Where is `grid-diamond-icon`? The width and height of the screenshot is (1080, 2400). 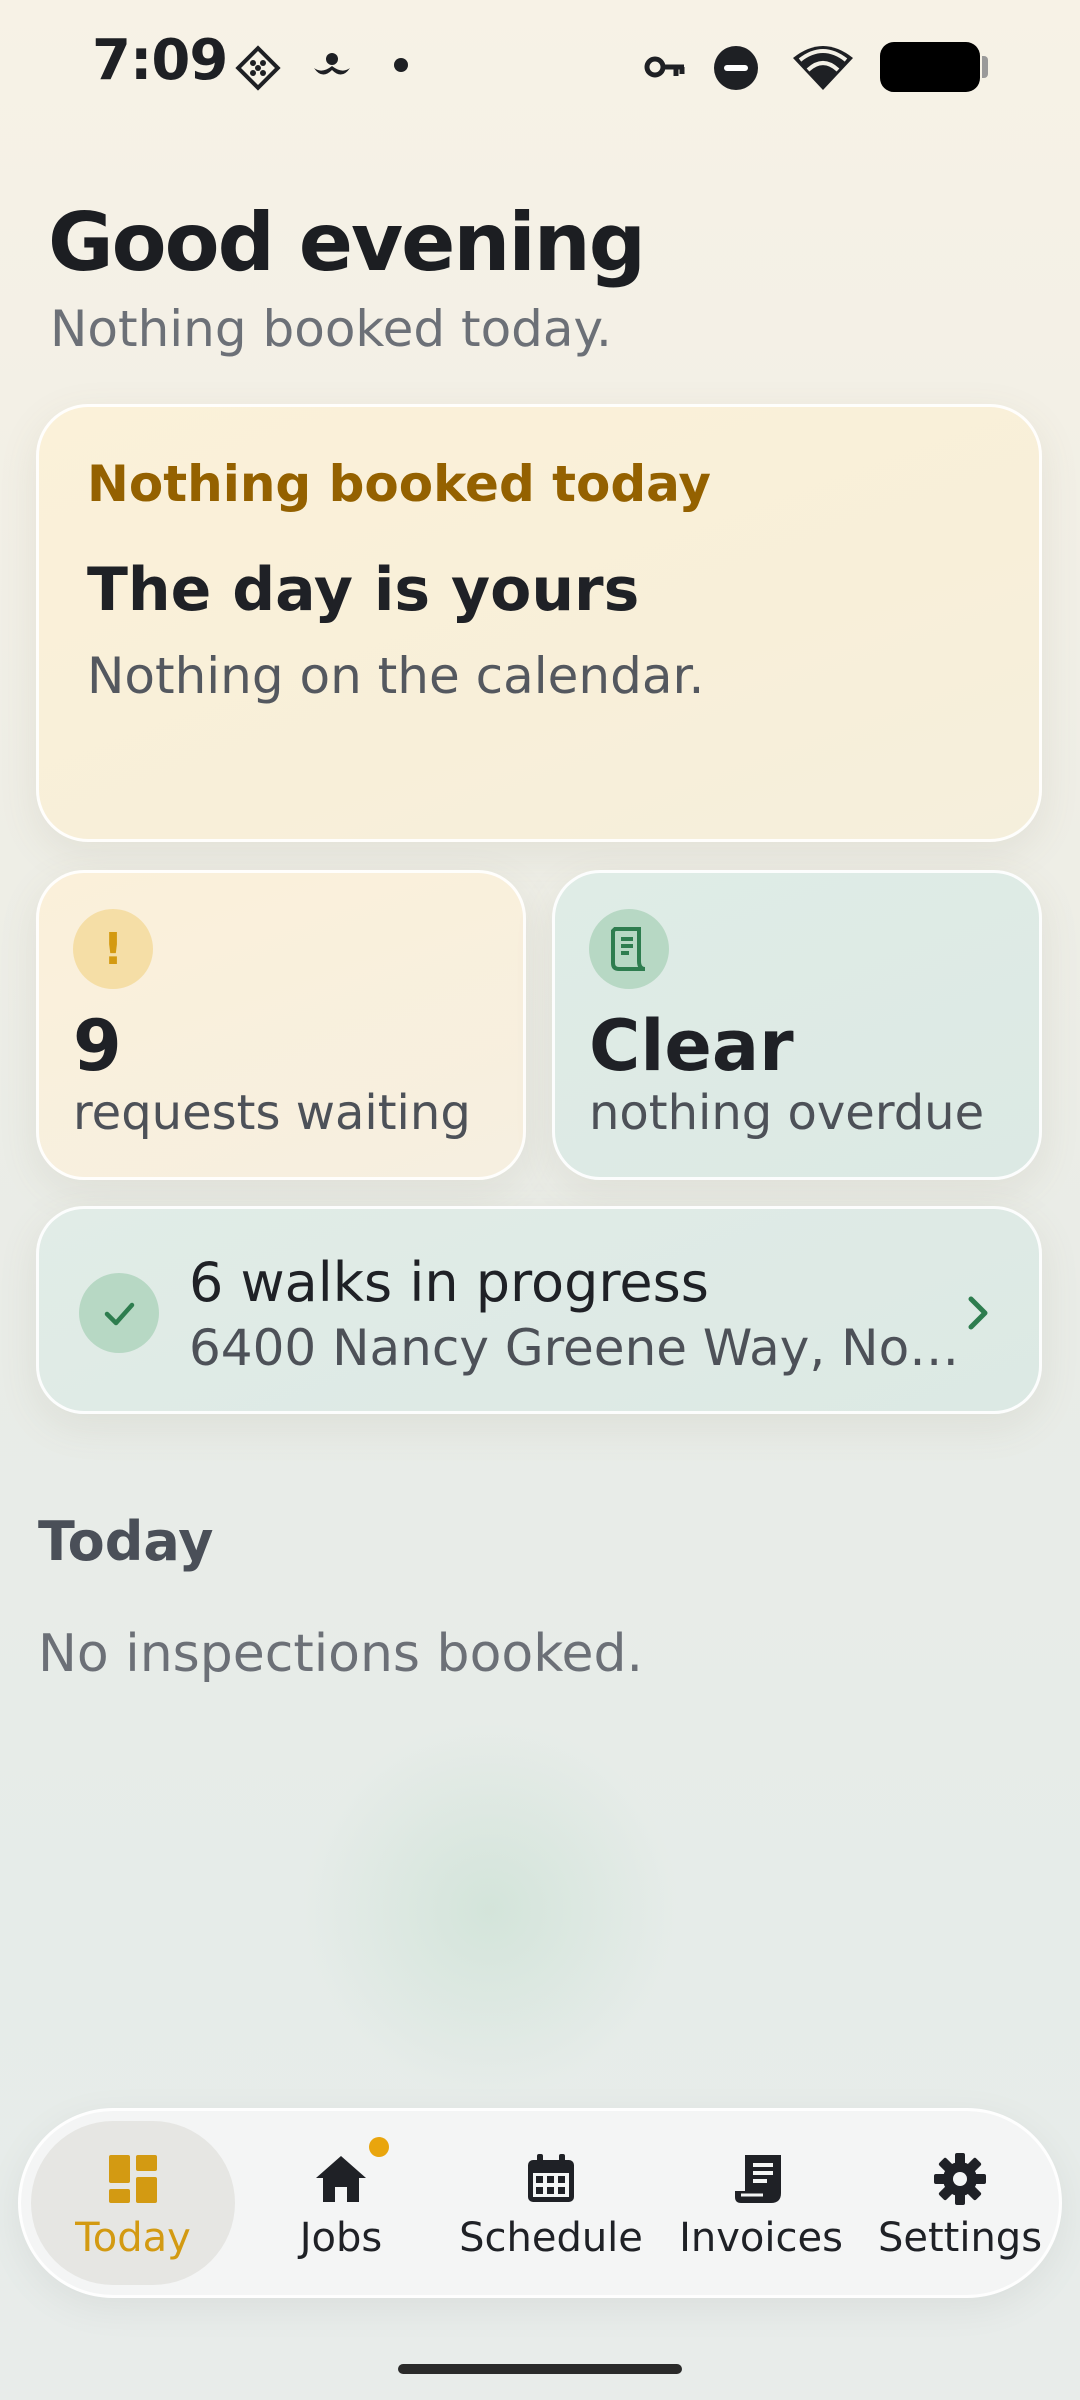
grid-diamond-icon is located at coordinates (258, 68).